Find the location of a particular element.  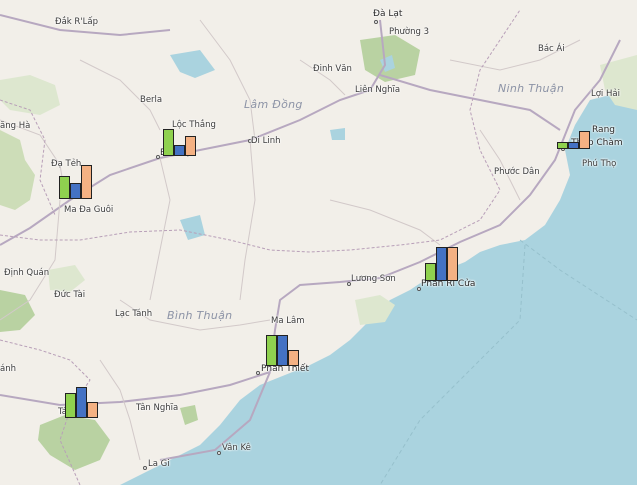

chart-ma-da-guoi is located at coordinates (75, 181).